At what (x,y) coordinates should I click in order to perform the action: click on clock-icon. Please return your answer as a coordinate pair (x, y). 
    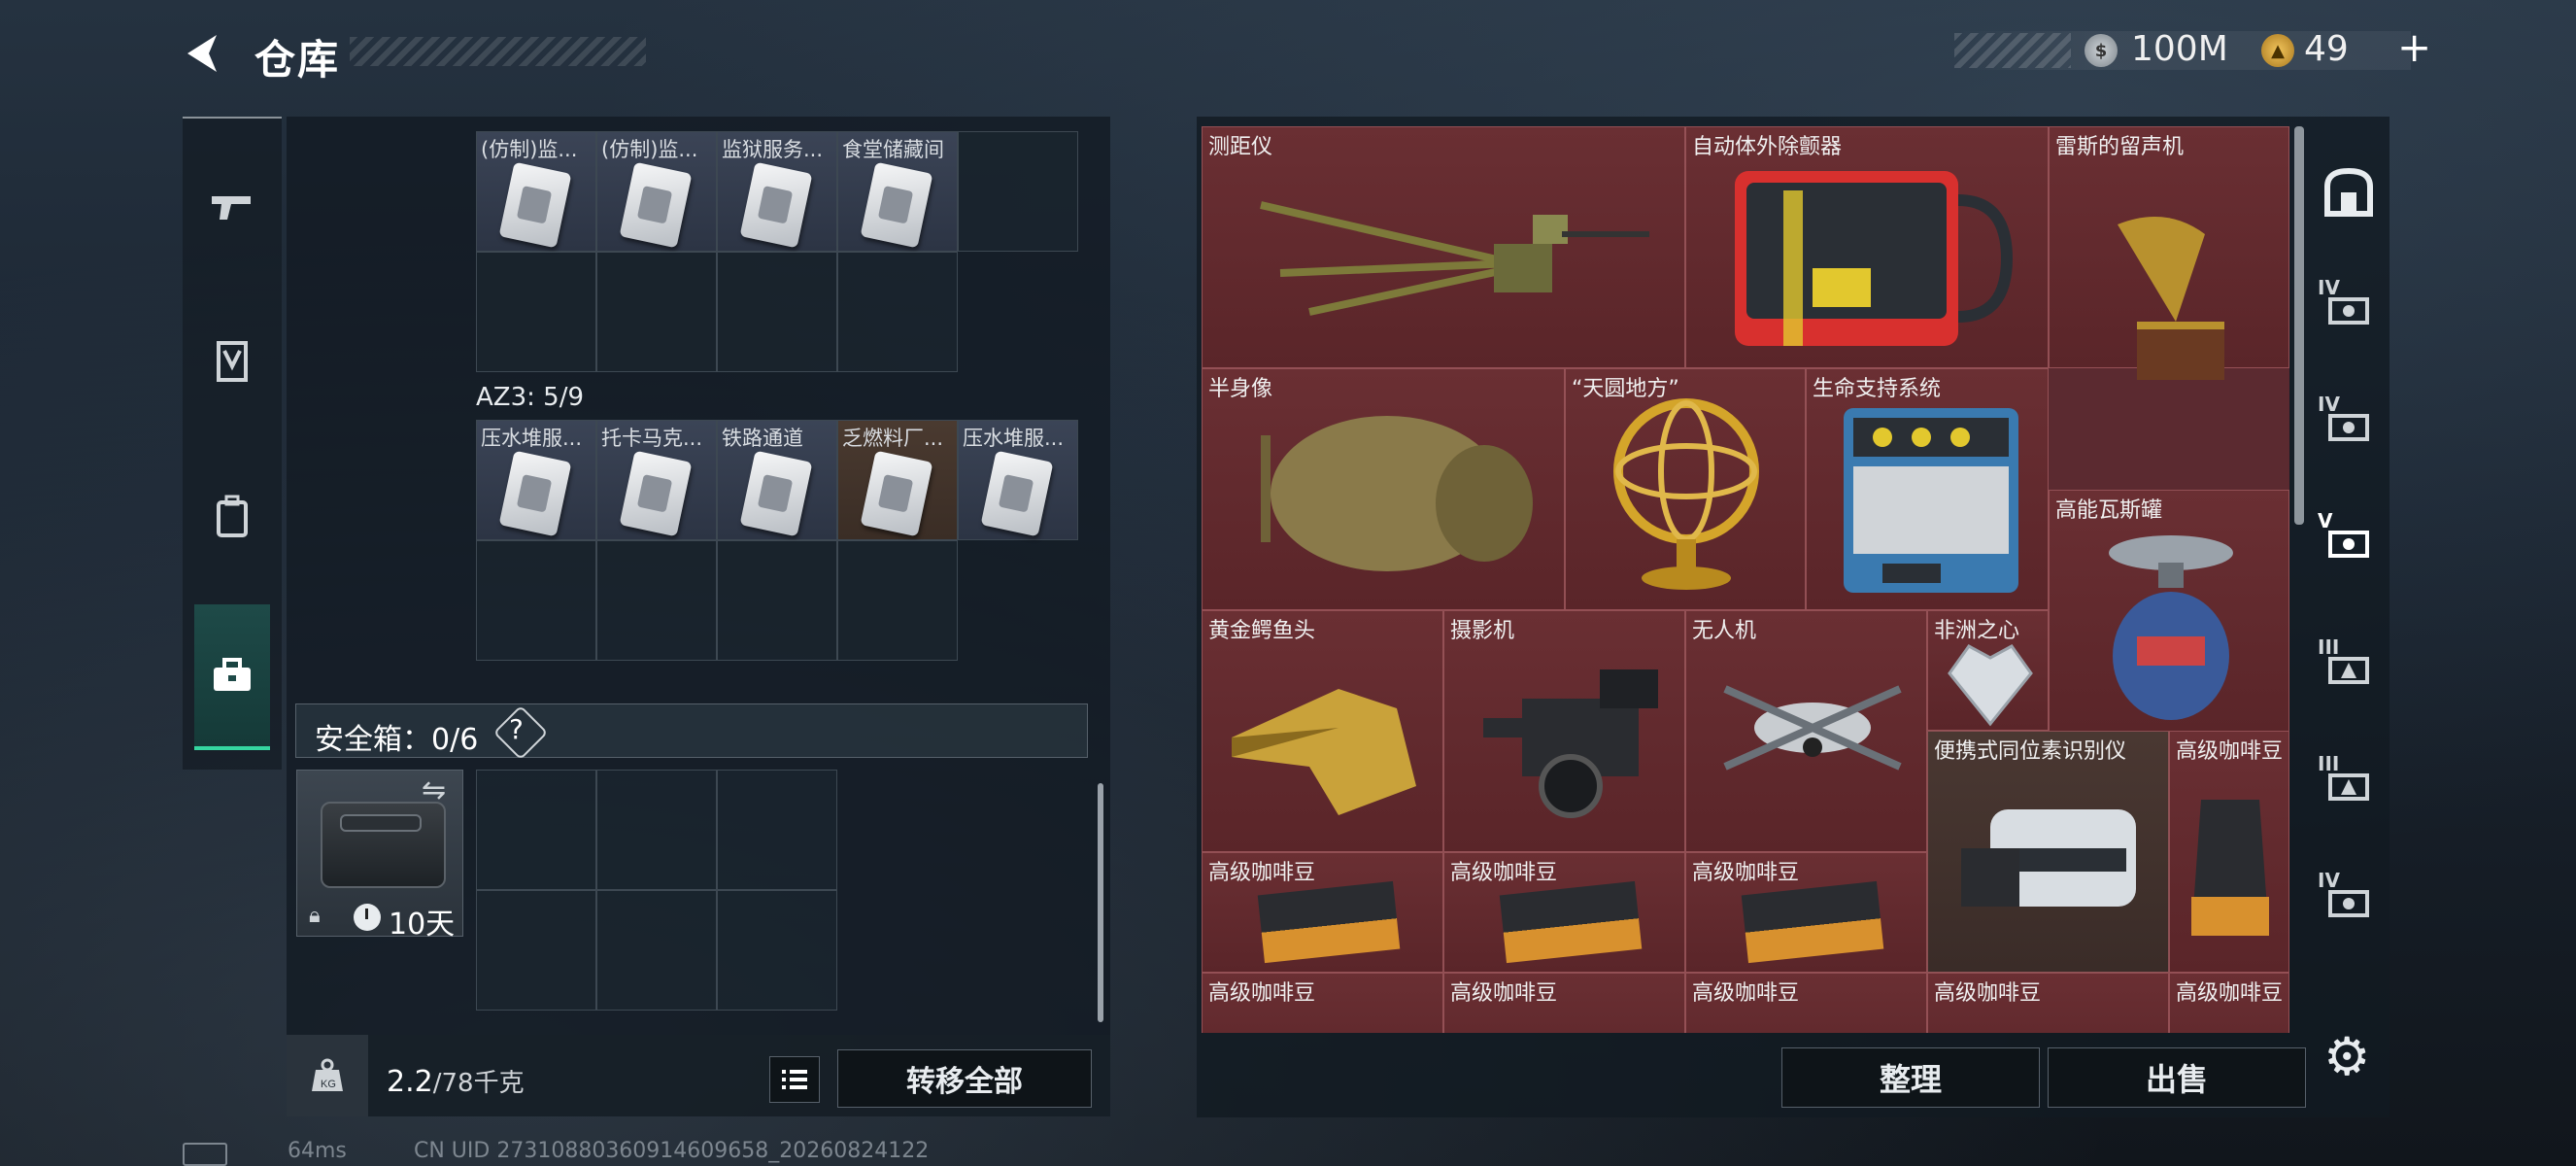
    Looking at the image, I should click on (367, 917).